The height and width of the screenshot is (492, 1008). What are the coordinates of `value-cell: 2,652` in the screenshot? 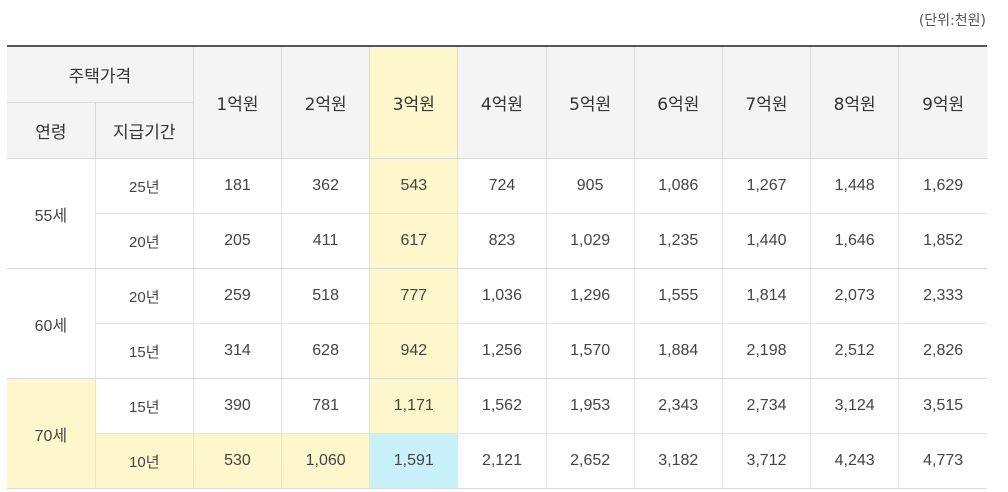 It's located at (590, 461).